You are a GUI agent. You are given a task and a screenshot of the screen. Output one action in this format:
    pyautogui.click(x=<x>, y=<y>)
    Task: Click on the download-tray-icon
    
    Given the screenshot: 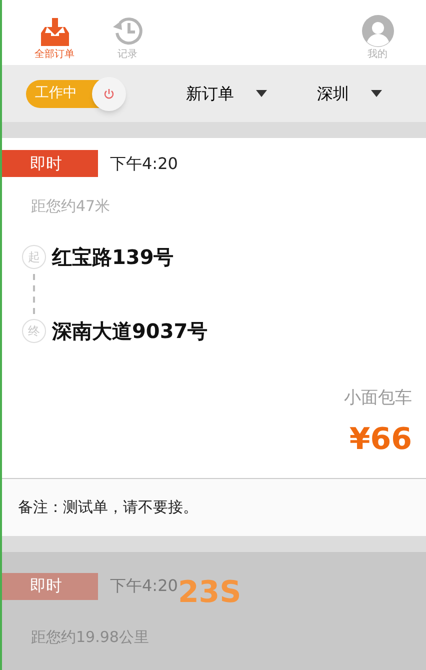 What is the action you would take?
    pyautogui.click(x=55, y=32)
    